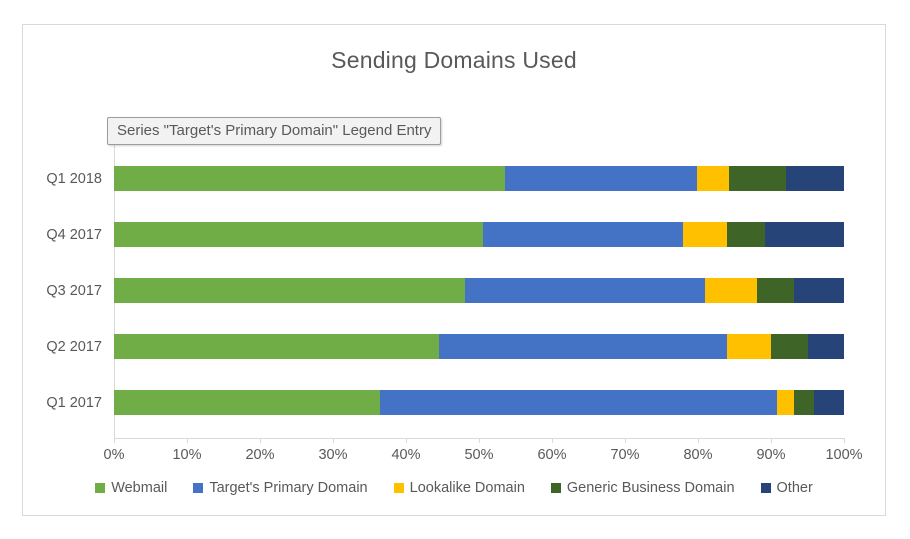  I want to click on value-axis-label: 50%, so click(479, 455).